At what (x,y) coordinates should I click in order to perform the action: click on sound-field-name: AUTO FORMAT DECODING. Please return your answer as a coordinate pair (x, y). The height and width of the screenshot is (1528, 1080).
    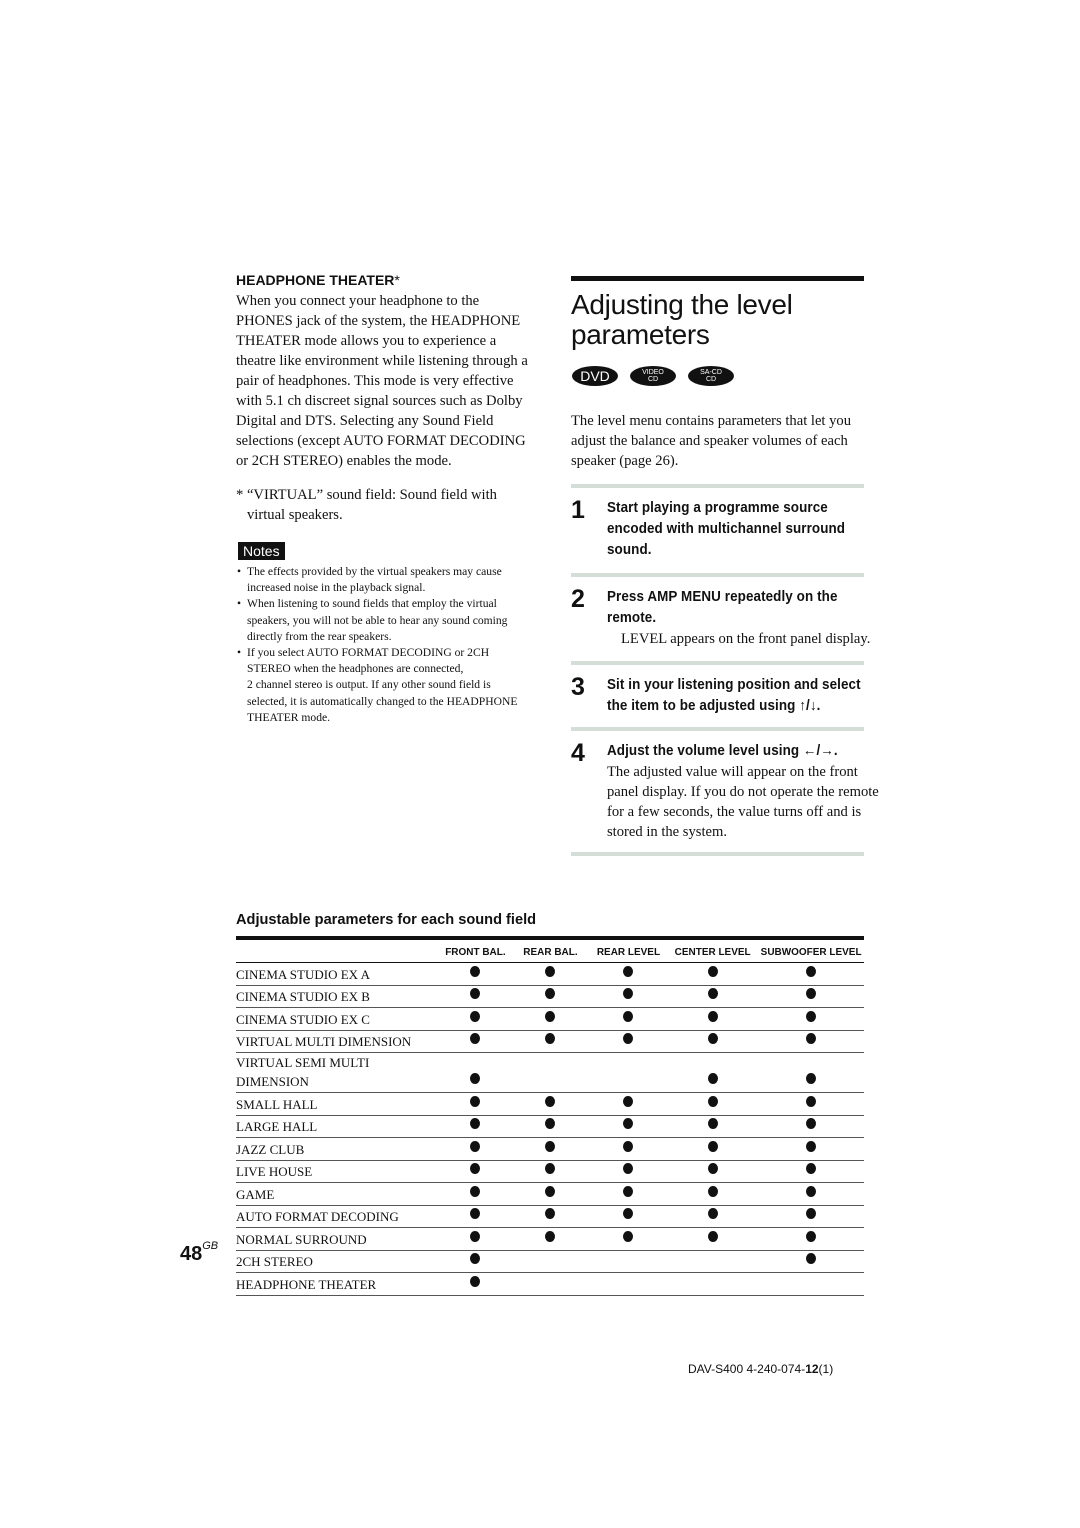
    Looking at the image, I should click on (337, 1216).